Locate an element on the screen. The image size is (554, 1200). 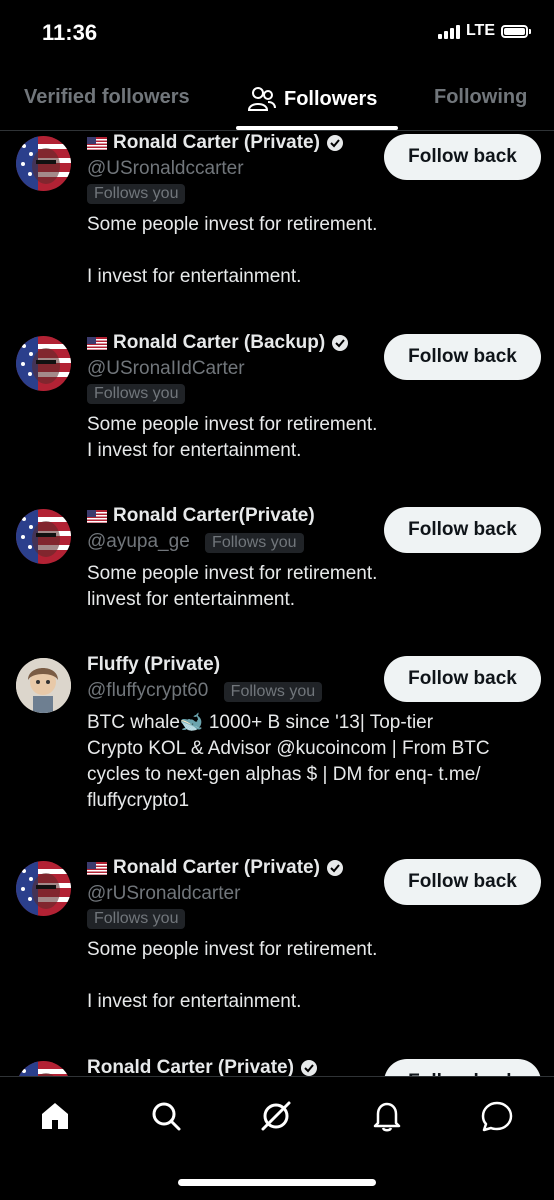
tab-bar: Verified followers Followers Following is located at coordinates (277, 98).